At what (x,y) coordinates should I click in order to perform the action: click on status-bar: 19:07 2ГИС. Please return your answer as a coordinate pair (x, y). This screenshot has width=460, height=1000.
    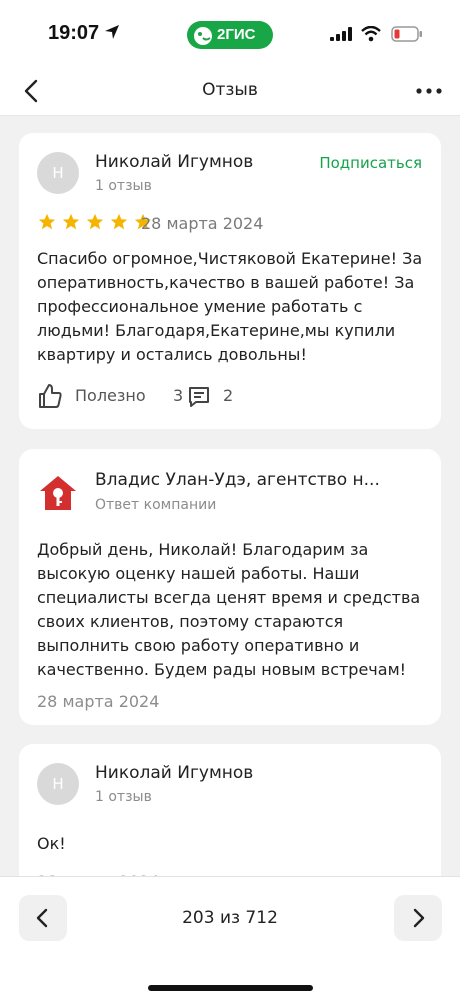
    Looking at the image, I should click on (230, 34).